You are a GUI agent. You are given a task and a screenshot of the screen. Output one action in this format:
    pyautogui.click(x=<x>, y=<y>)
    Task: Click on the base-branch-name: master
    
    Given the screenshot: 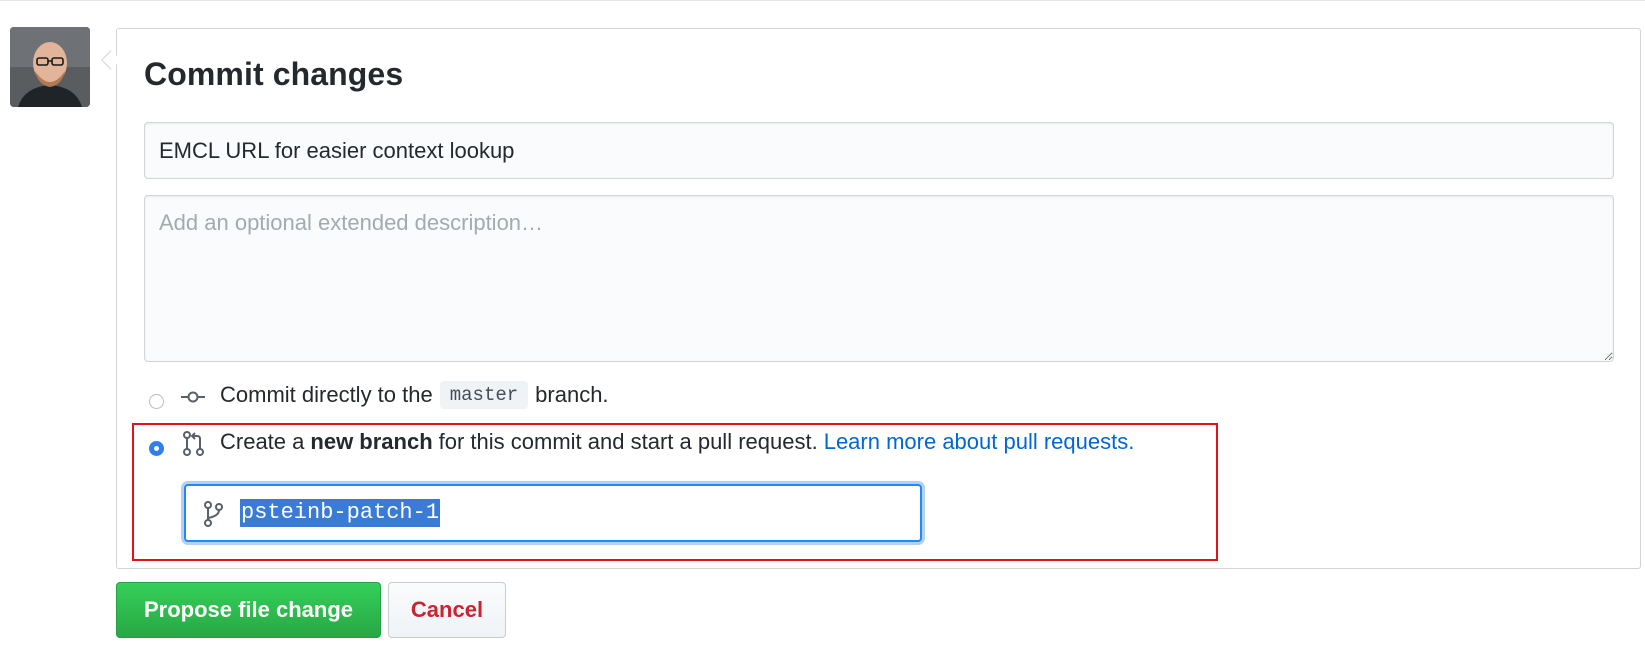 What is the action you would take?
    pyautogui.click(x=484, y=395)
    